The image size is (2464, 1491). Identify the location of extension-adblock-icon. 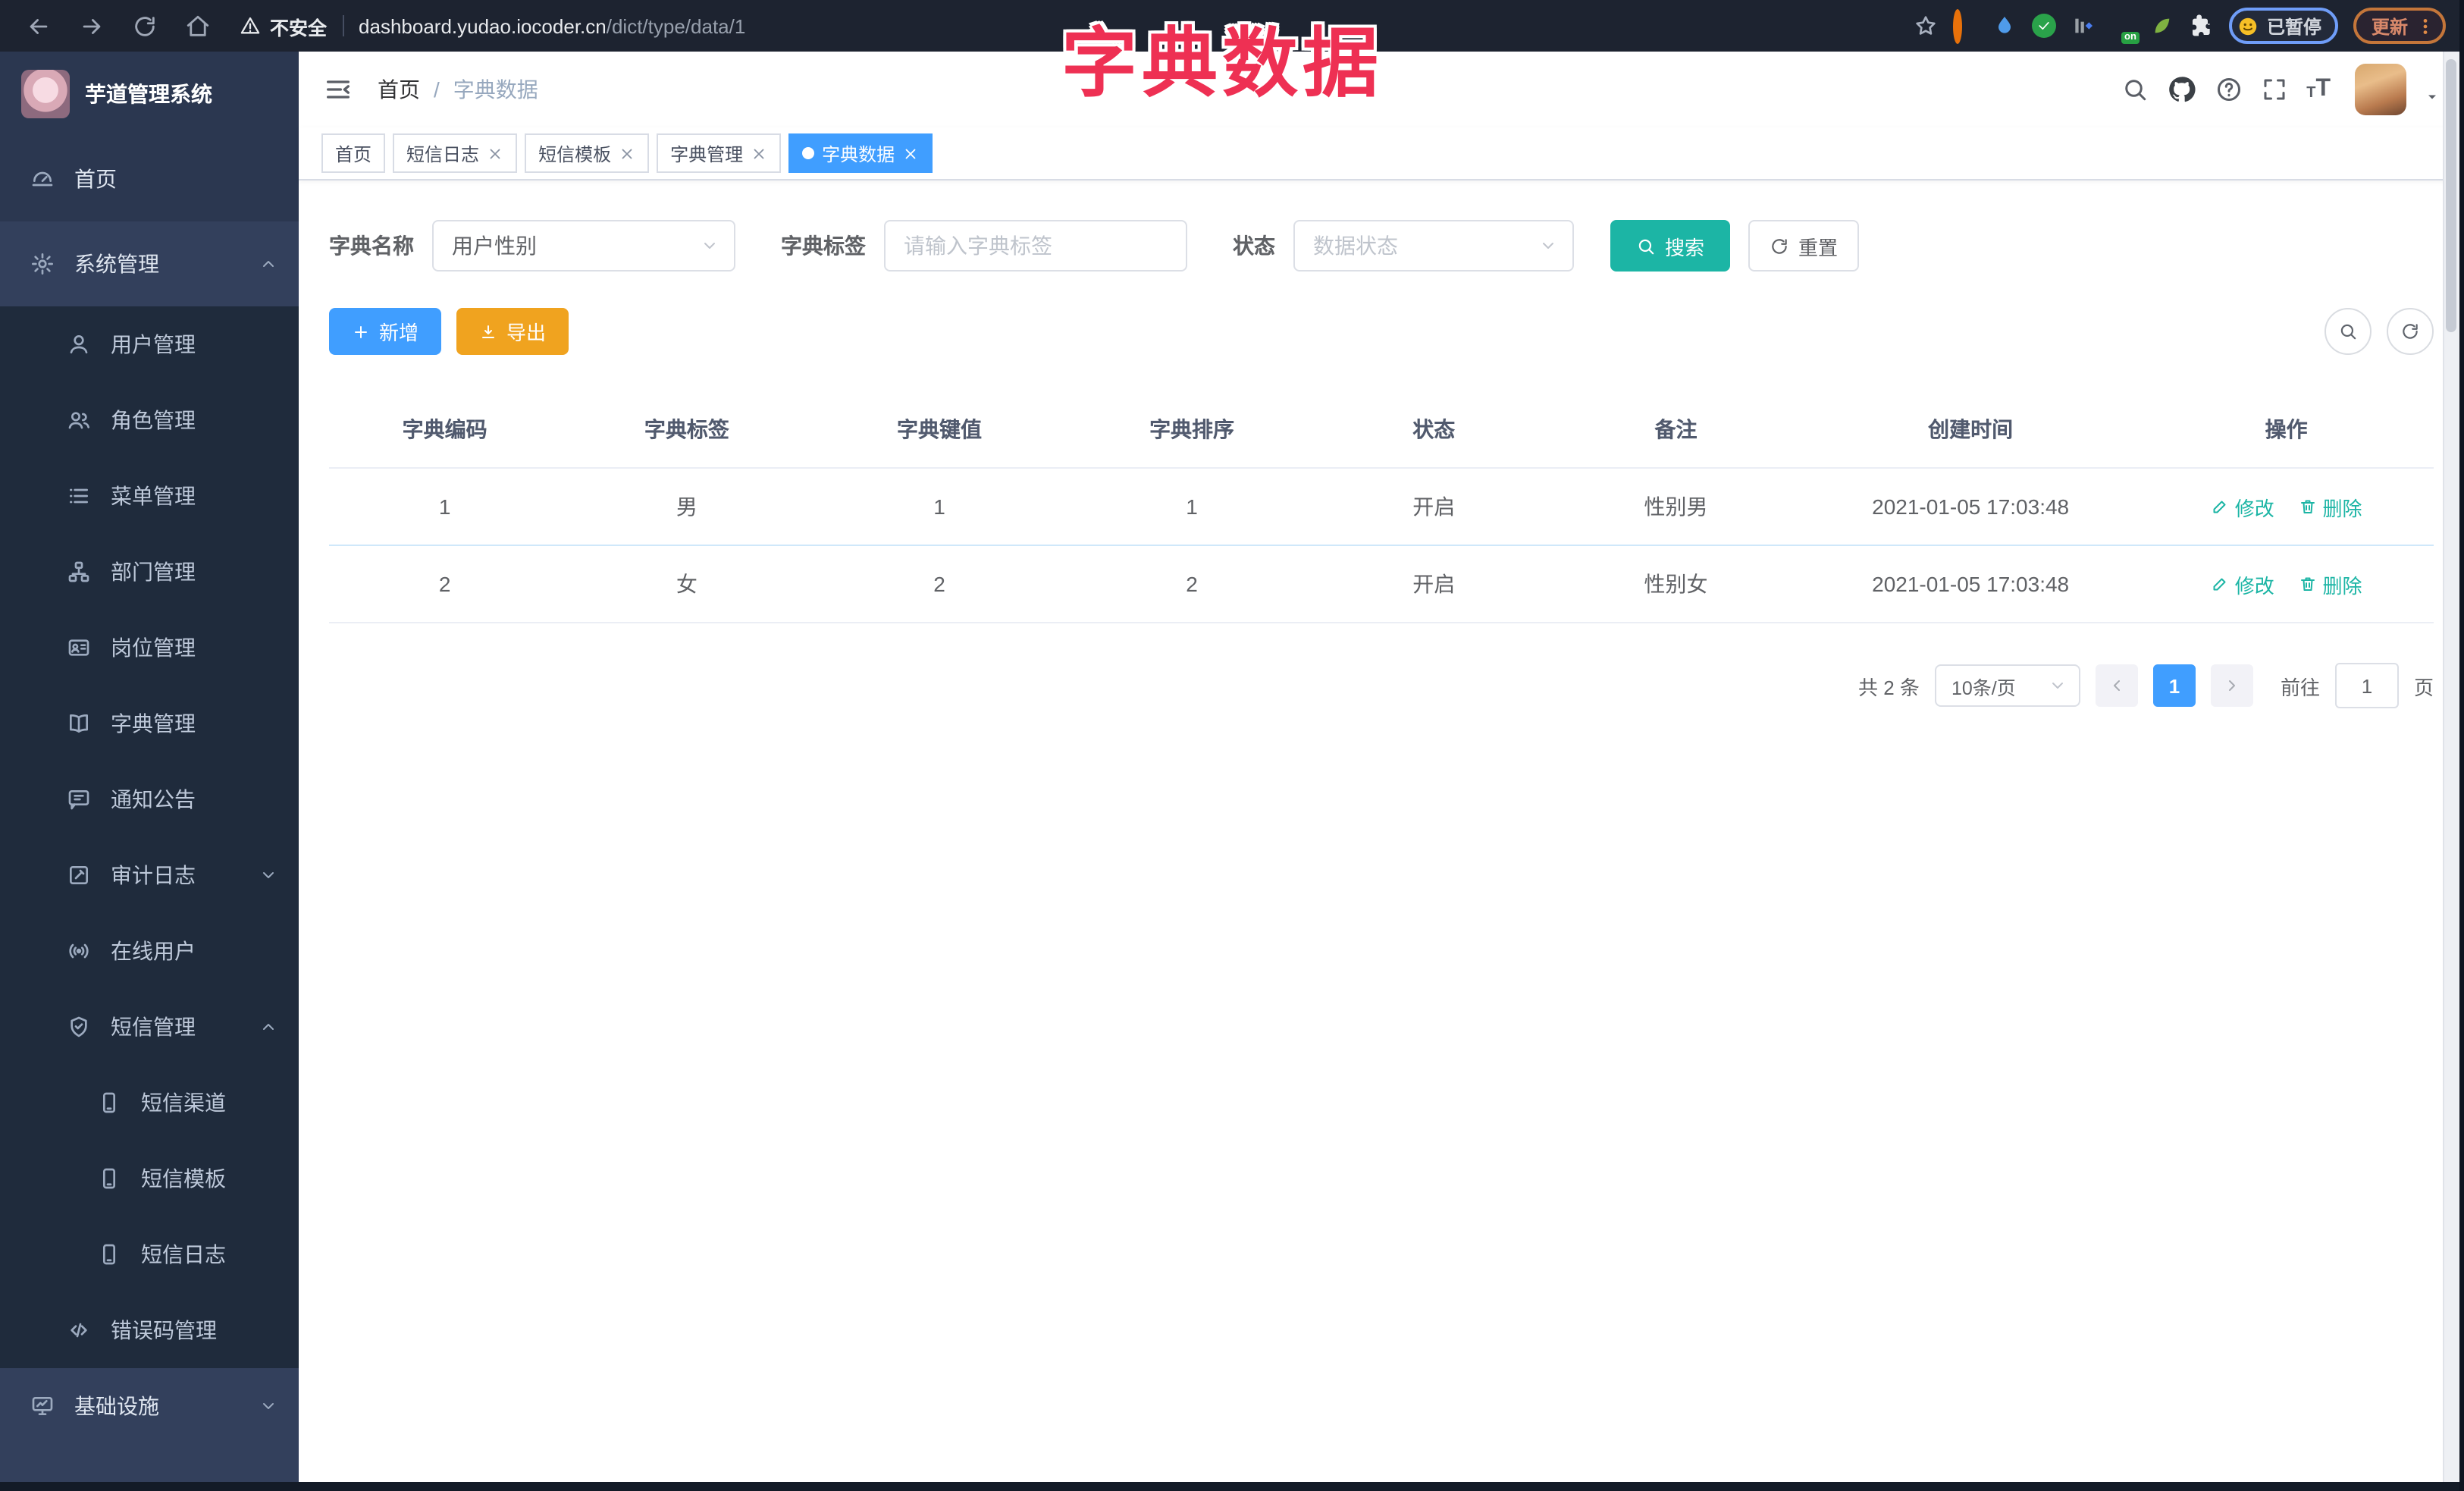
(1965, 26).